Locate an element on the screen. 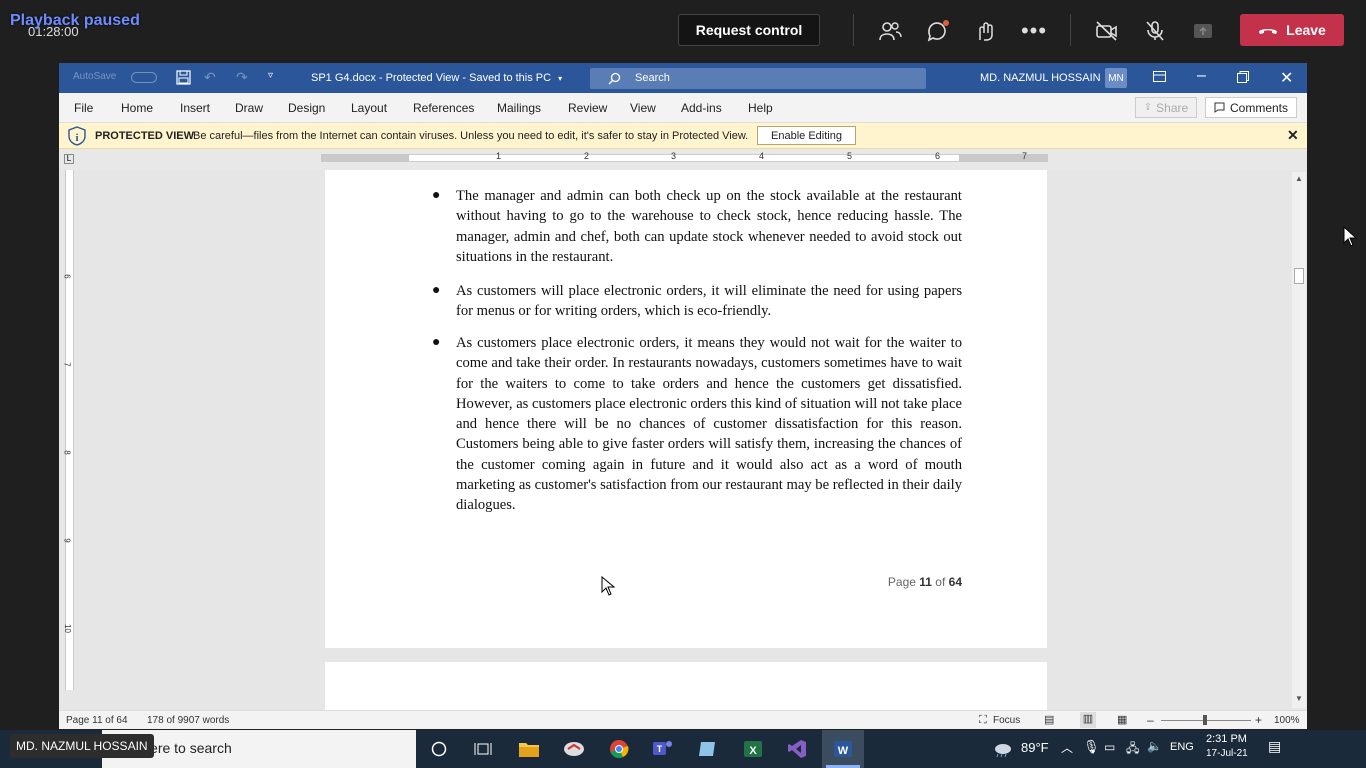 The width and height of the screenshot is (1366, 768). web-layout-icon: ▦ is located at coordinates (1122, 719).